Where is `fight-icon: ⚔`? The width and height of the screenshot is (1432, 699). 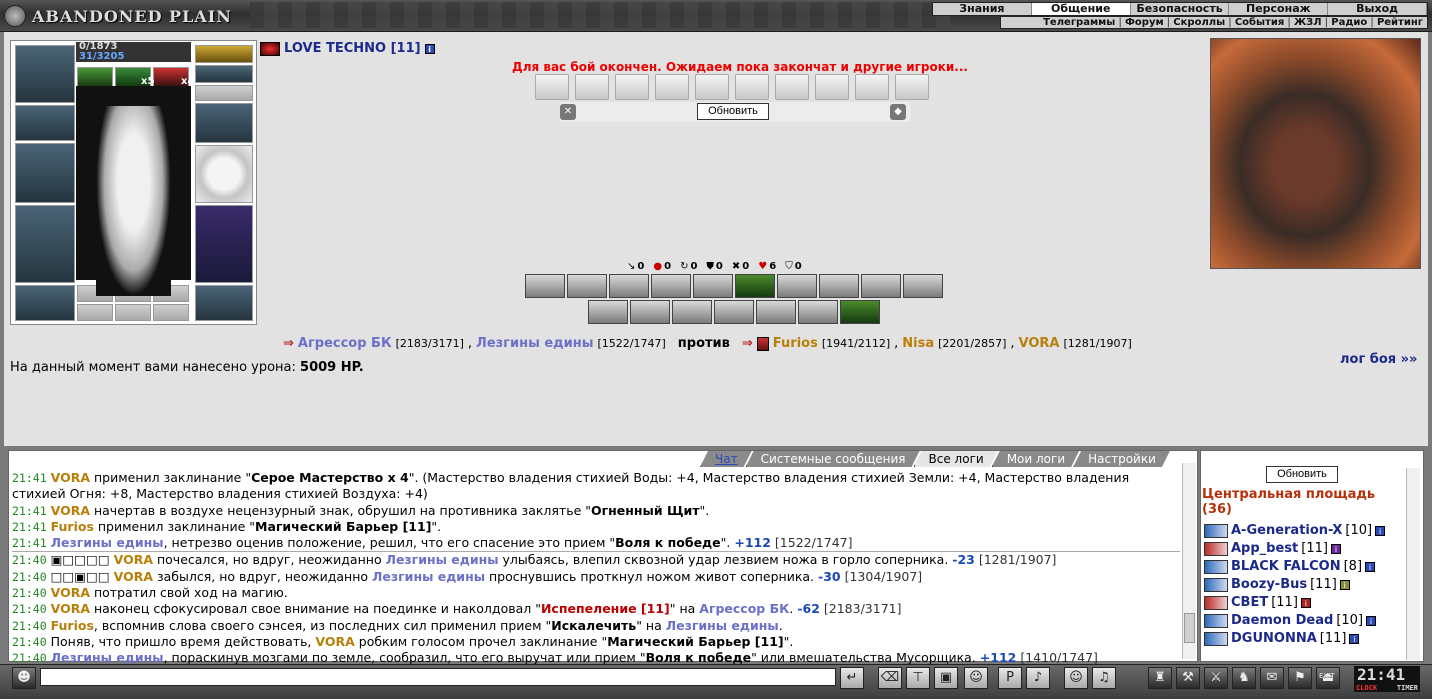
fight-icon: ⚔ is located at coordinates (1216, 678).